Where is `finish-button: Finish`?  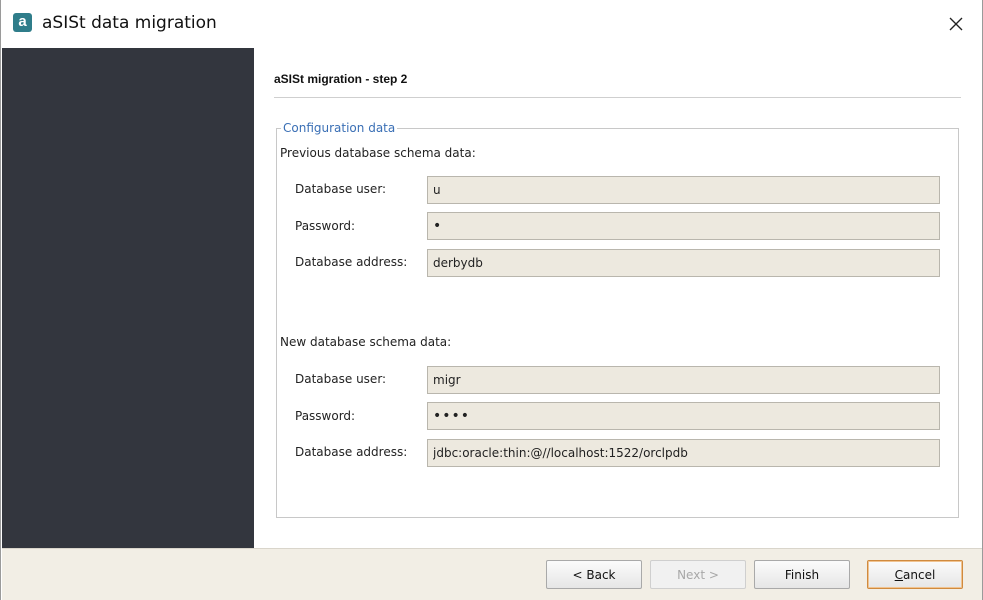
finish-button: Finish is located at coordinates (802, 574).